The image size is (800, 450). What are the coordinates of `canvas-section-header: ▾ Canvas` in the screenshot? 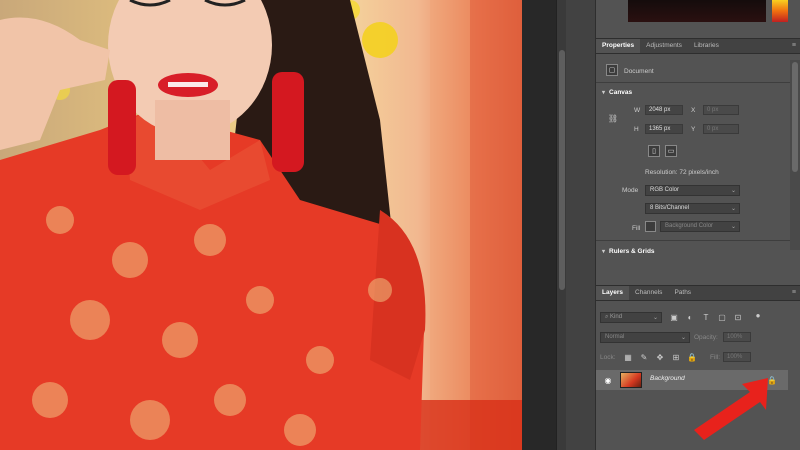 It's located at (617, 92).